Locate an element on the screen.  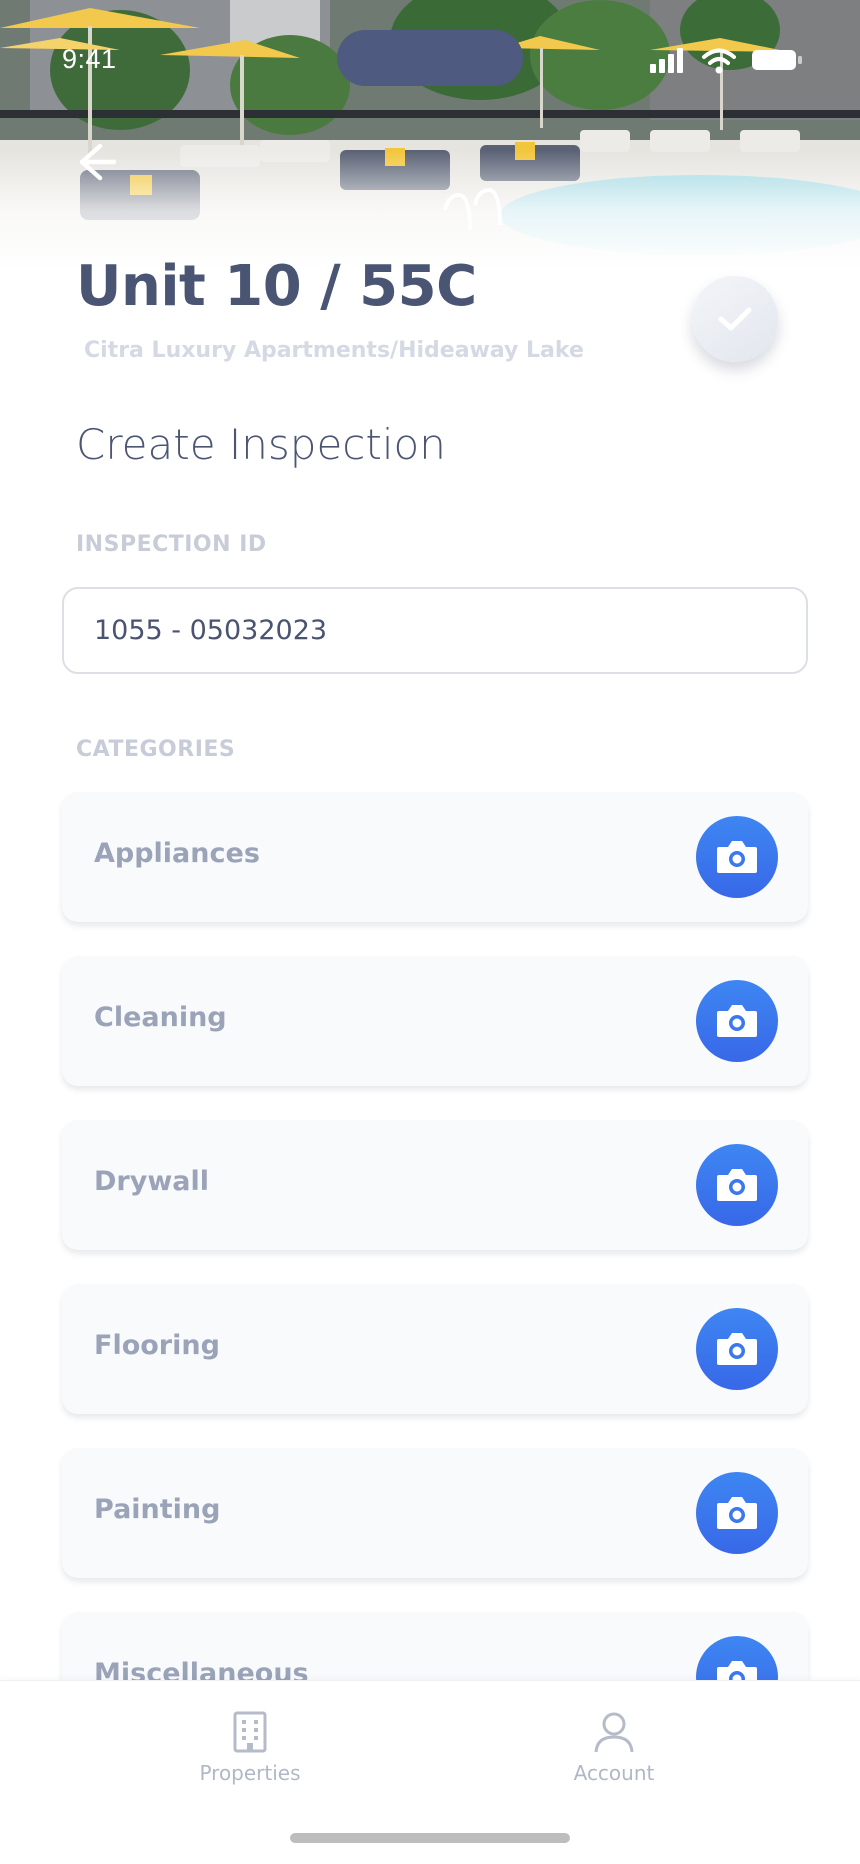
inspection-id-input is located at coordinates (435, 630).